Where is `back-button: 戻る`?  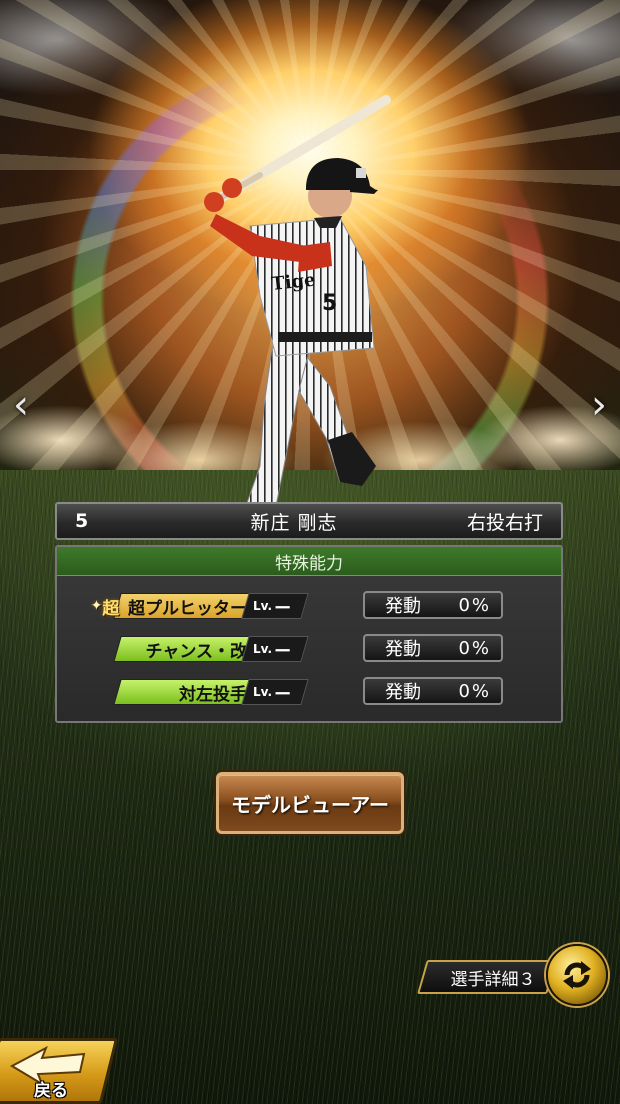 back-button: 戻る is located at coordinates (59, 1071).